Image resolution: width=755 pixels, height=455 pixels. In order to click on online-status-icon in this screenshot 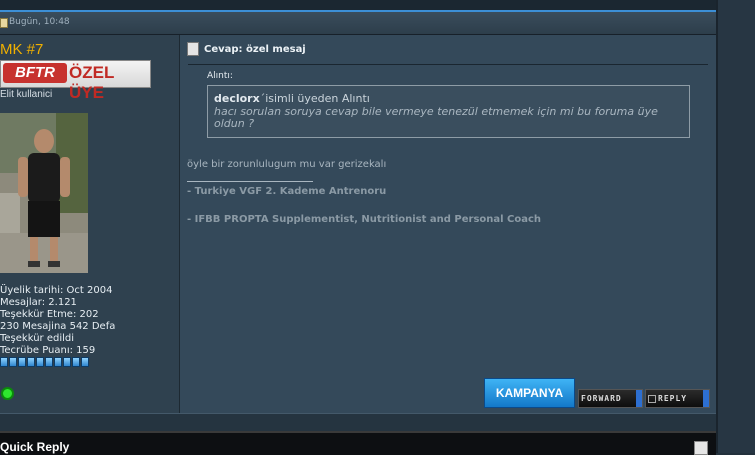, I will do `click(7, 393)`.